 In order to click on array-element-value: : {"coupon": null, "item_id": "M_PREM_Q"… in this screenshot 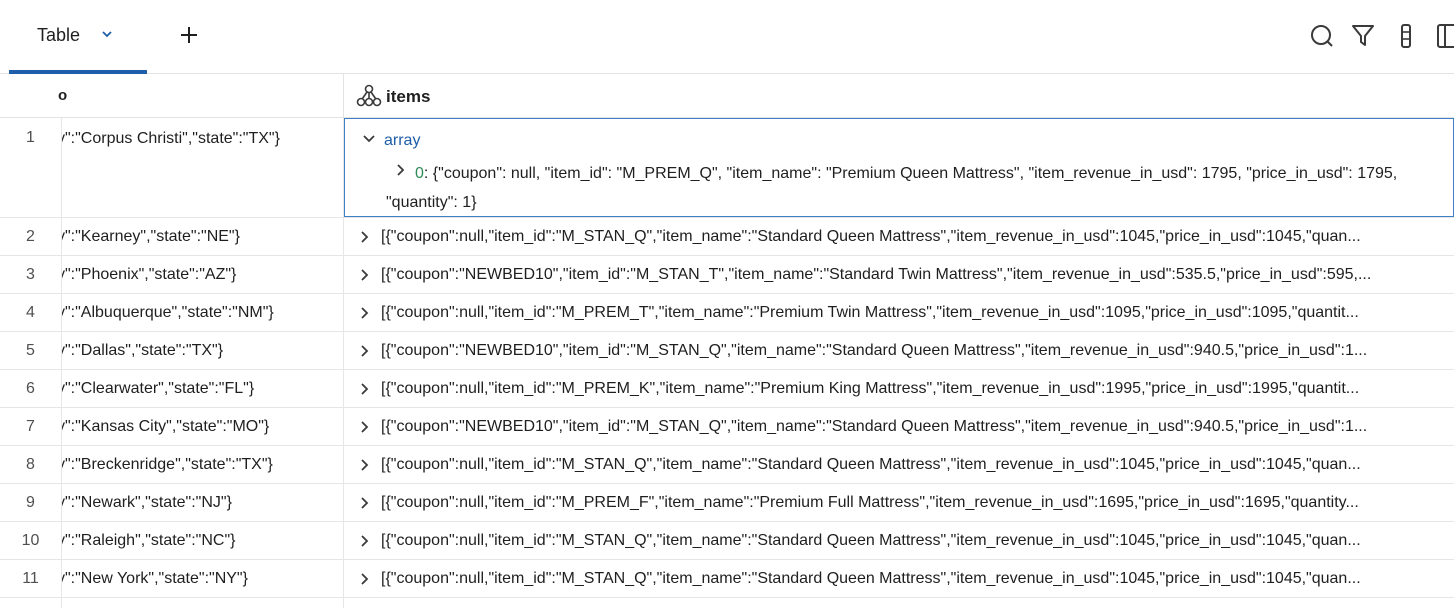, I will do `click(892, 188)`.